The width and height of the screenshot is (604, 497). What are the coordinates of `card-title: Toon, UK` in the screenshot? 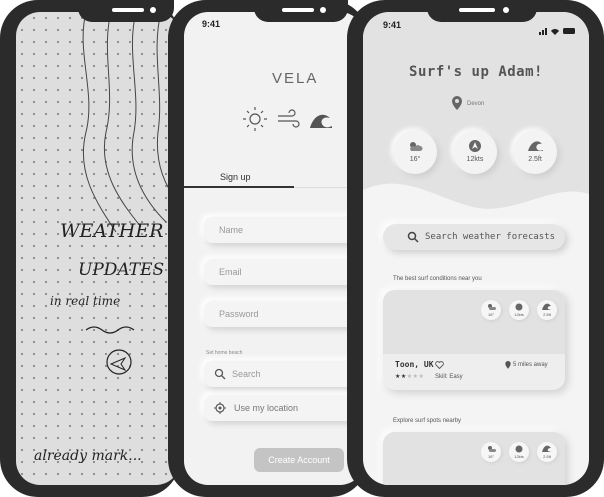 It's located at (414, 364).